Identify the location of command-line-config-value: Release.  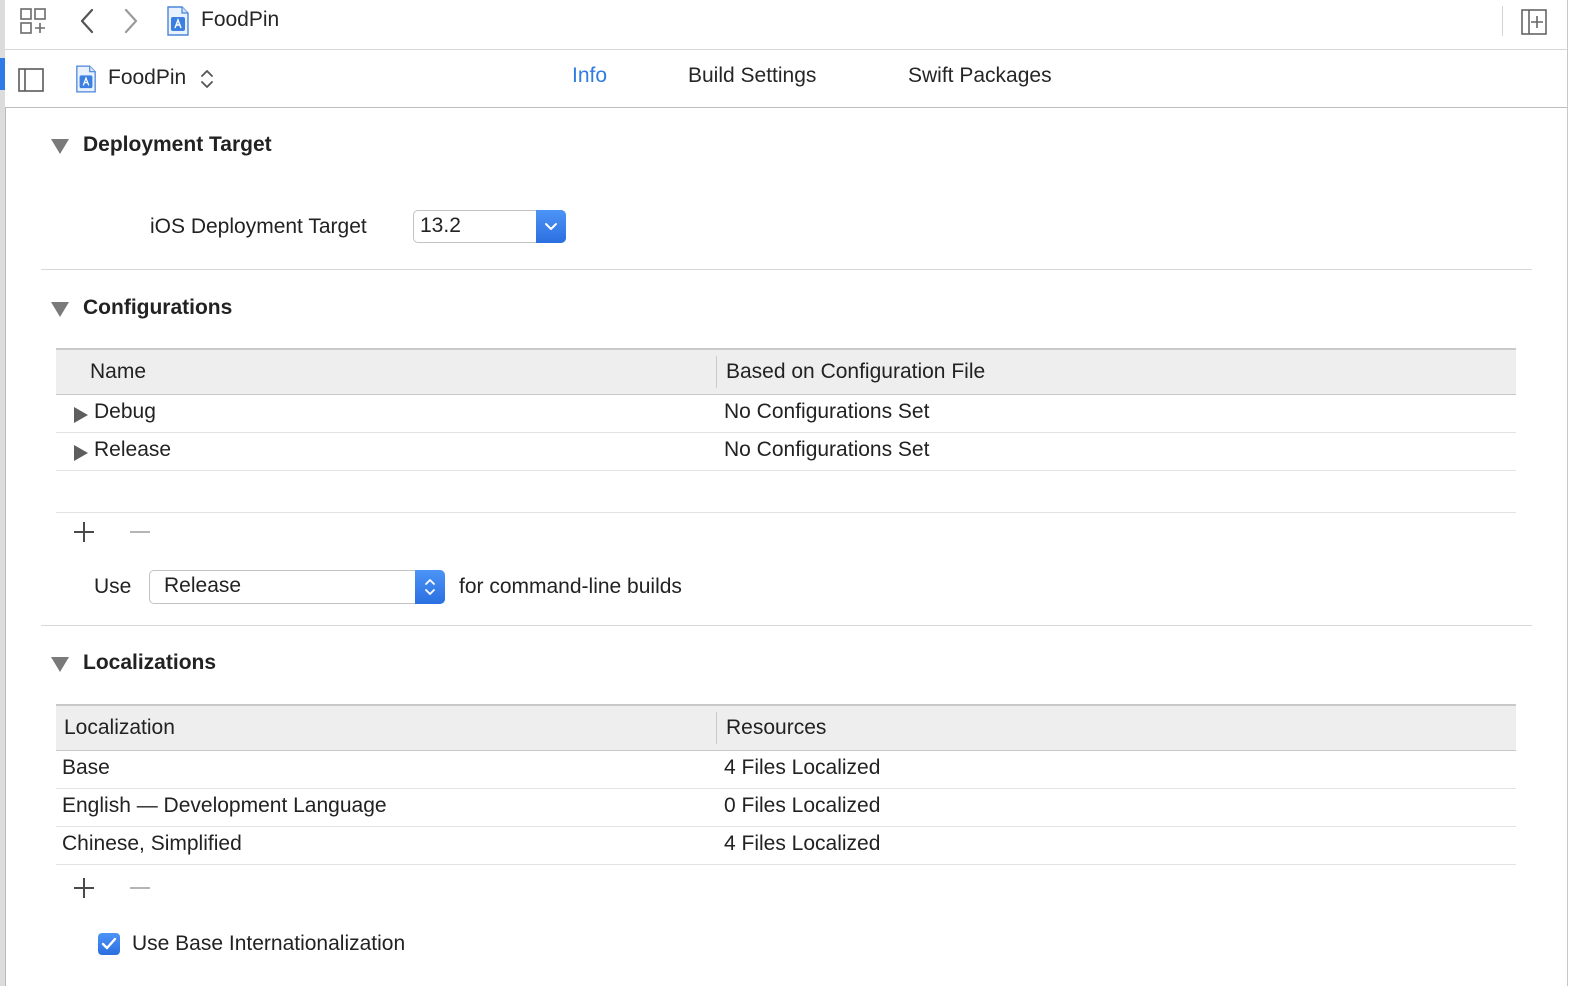
(202, 586).